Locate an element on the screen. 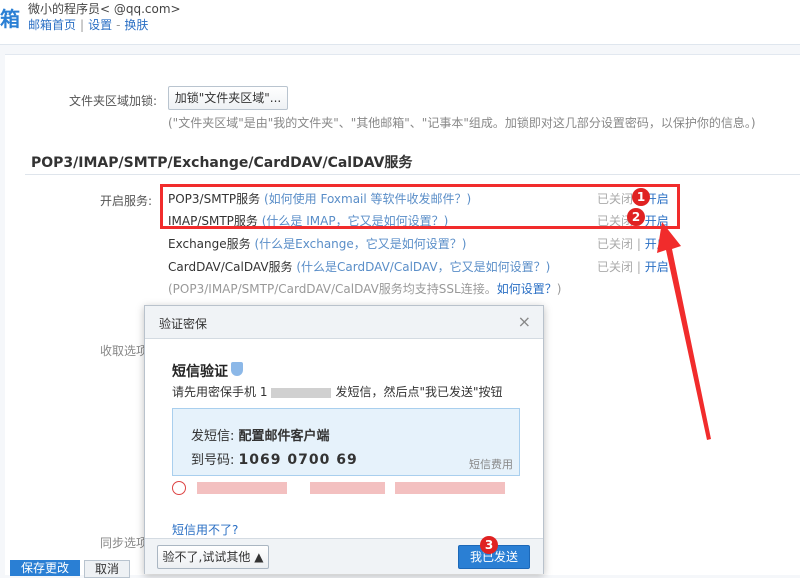 Image resolution: width=800 pixels, height=578 pixels. cancel-button: 取消 is located at coordinates (107, 569).